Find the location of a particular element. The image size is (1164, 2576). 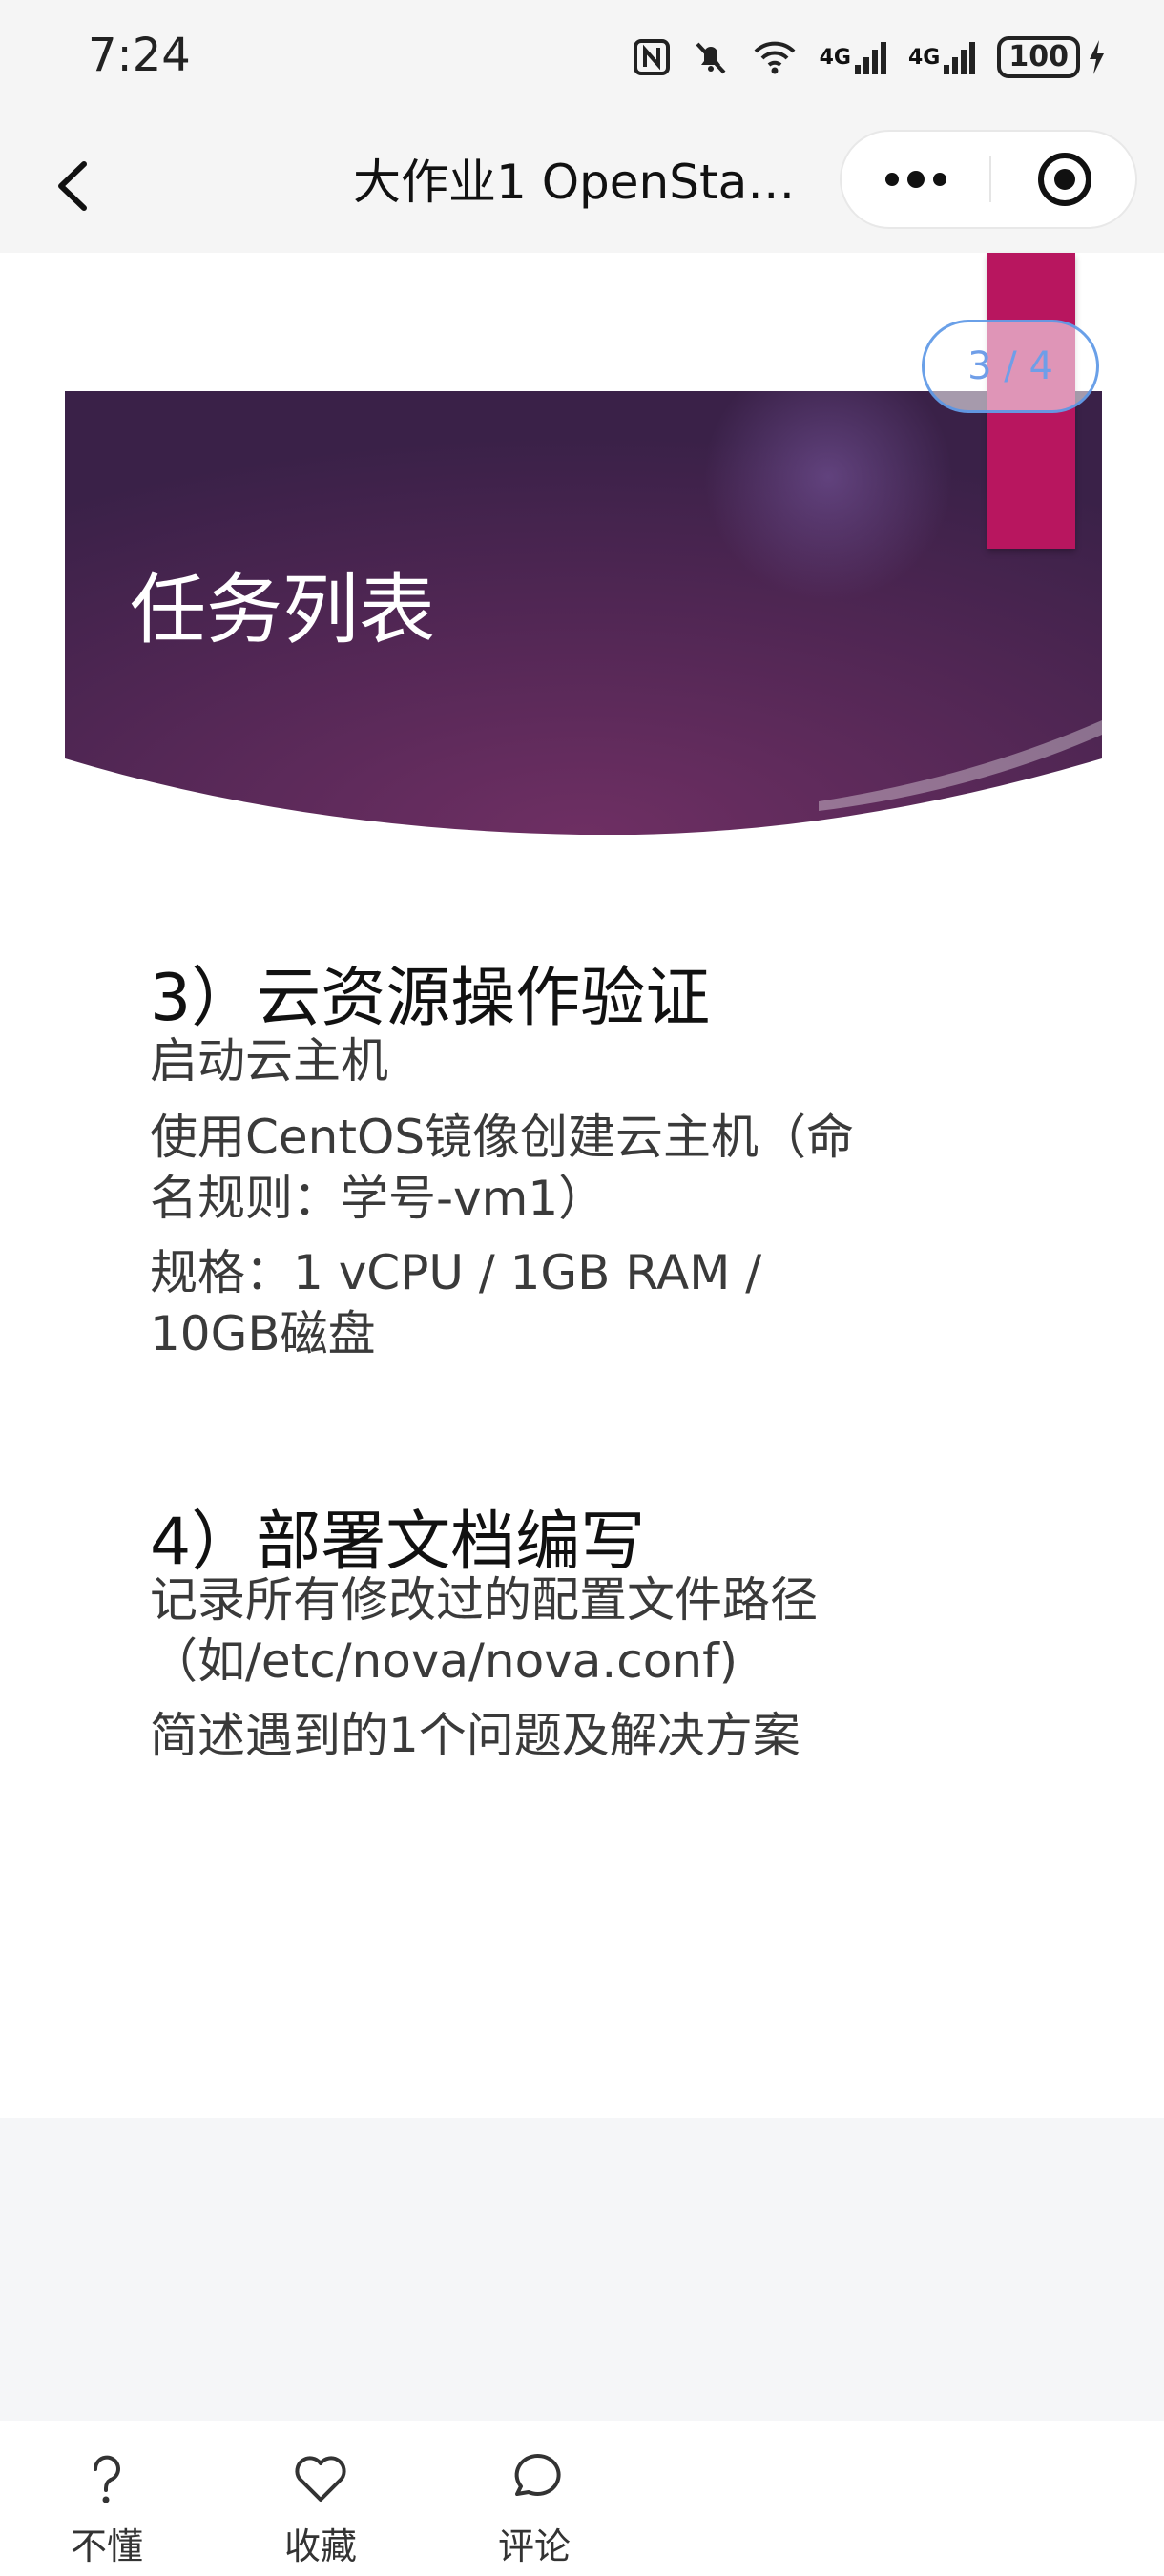

section-3-line-3b: 10GB磁盘 is located at coordinates (263, 1333).